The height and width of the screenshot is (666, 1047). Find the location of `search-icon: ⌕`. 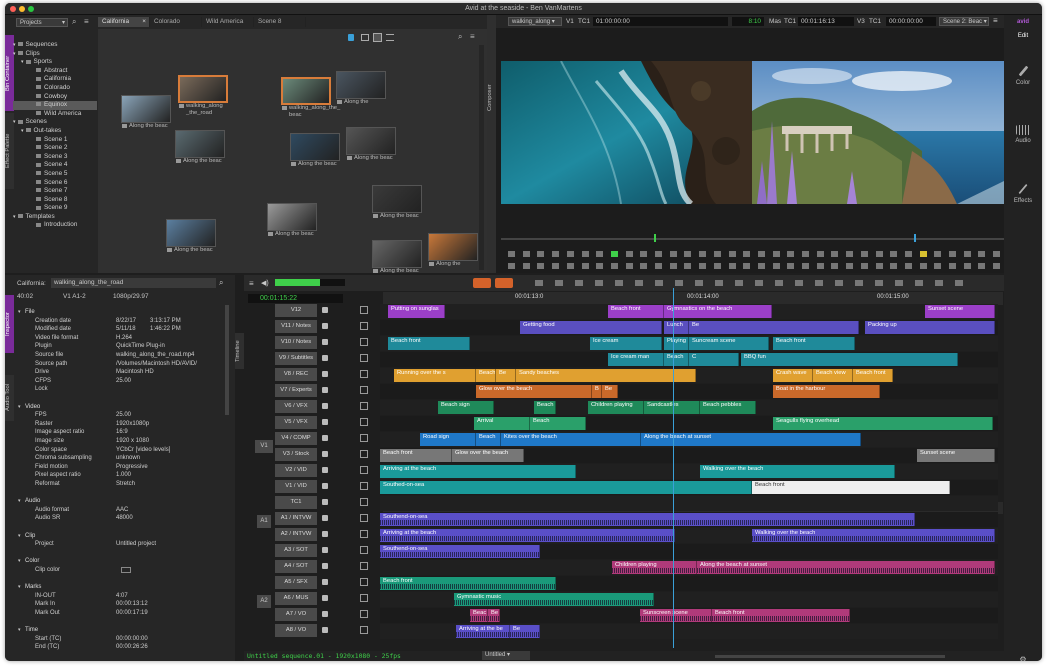

search-icon: ⌕ is located at coordinates (74, 22).